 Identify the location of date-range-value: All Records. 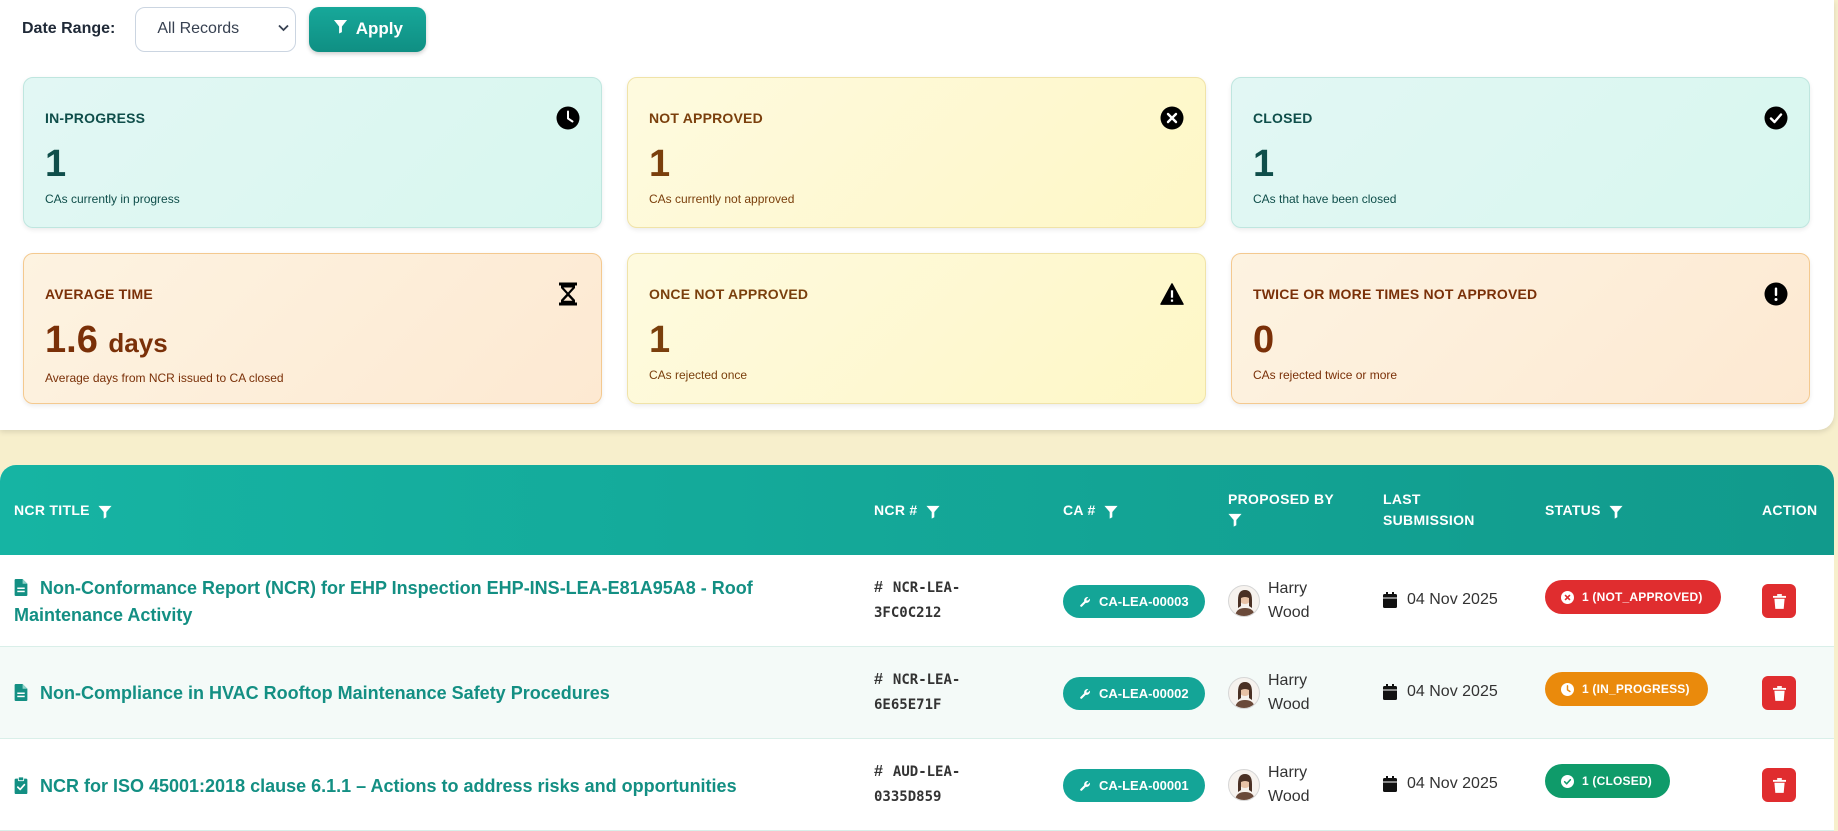
(198, 28).